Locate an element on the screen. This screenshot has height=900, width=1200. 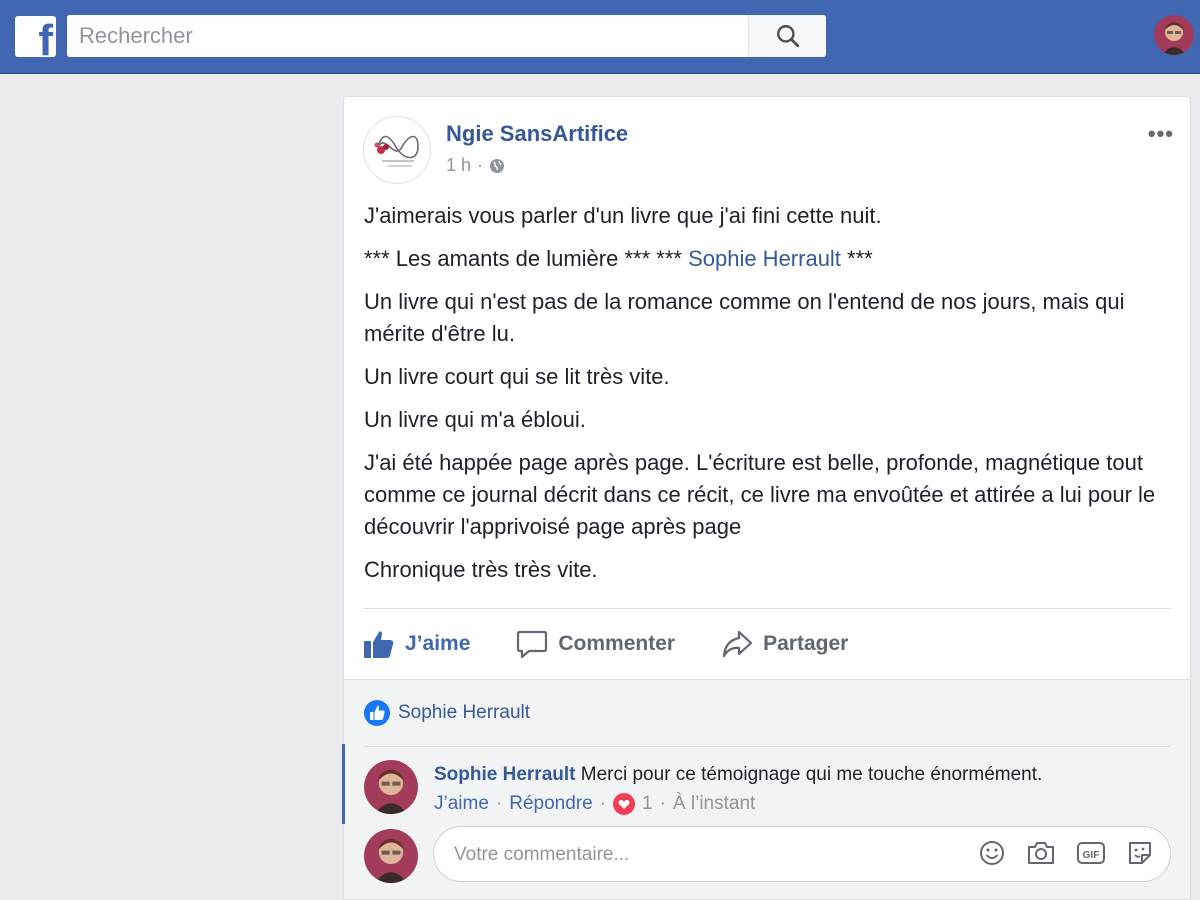
page-logo-image is located at coordinates (397, 150).